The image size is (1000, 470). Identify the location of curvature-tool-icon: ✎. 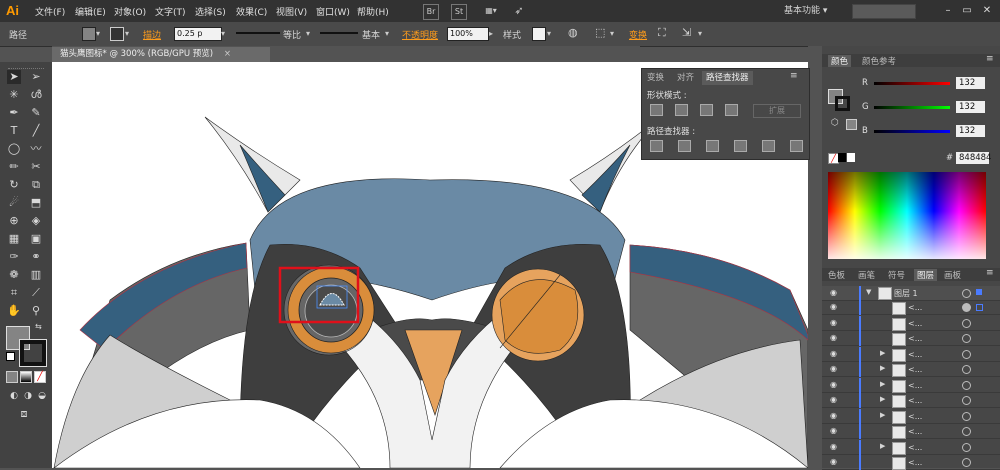
(36, 113).